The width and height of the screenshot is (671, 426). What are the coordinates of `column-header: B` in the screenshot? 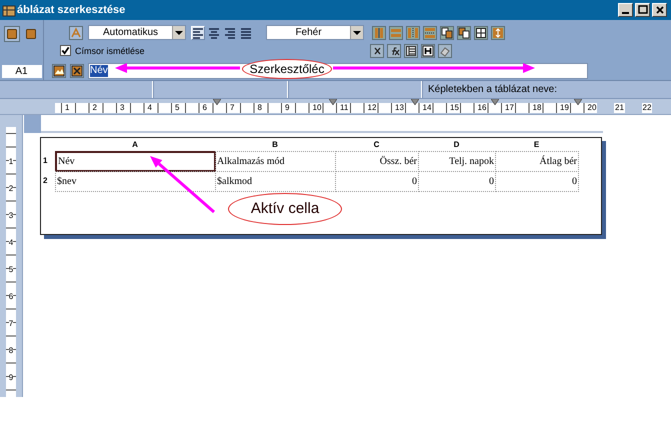 It's located at (275, 145).